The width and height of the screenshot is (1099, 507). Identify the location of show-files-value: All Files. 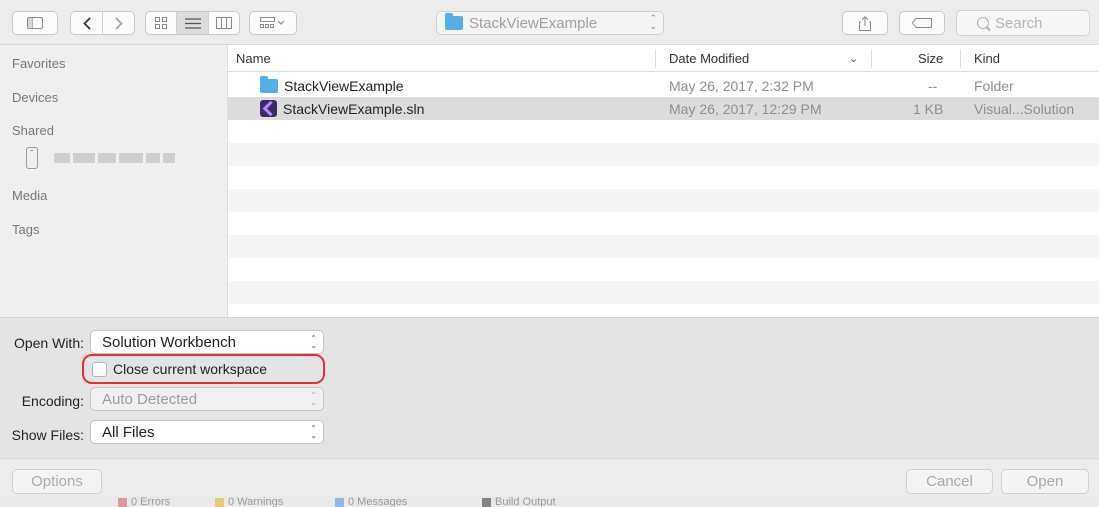
(128, 432).